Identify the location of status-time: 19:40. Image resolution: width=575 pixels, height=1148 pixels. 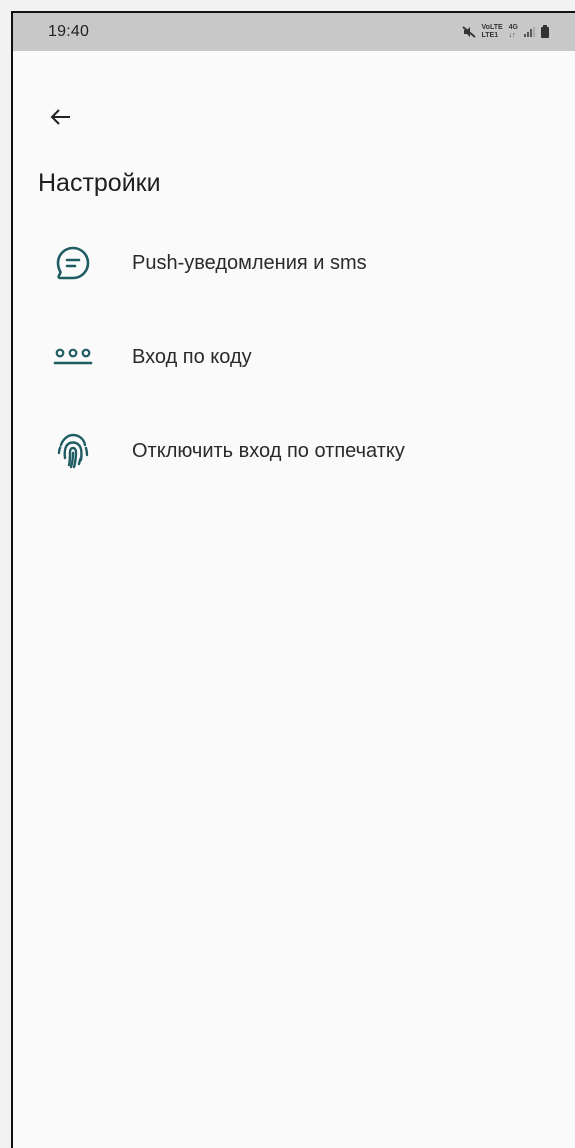
(69, 31).